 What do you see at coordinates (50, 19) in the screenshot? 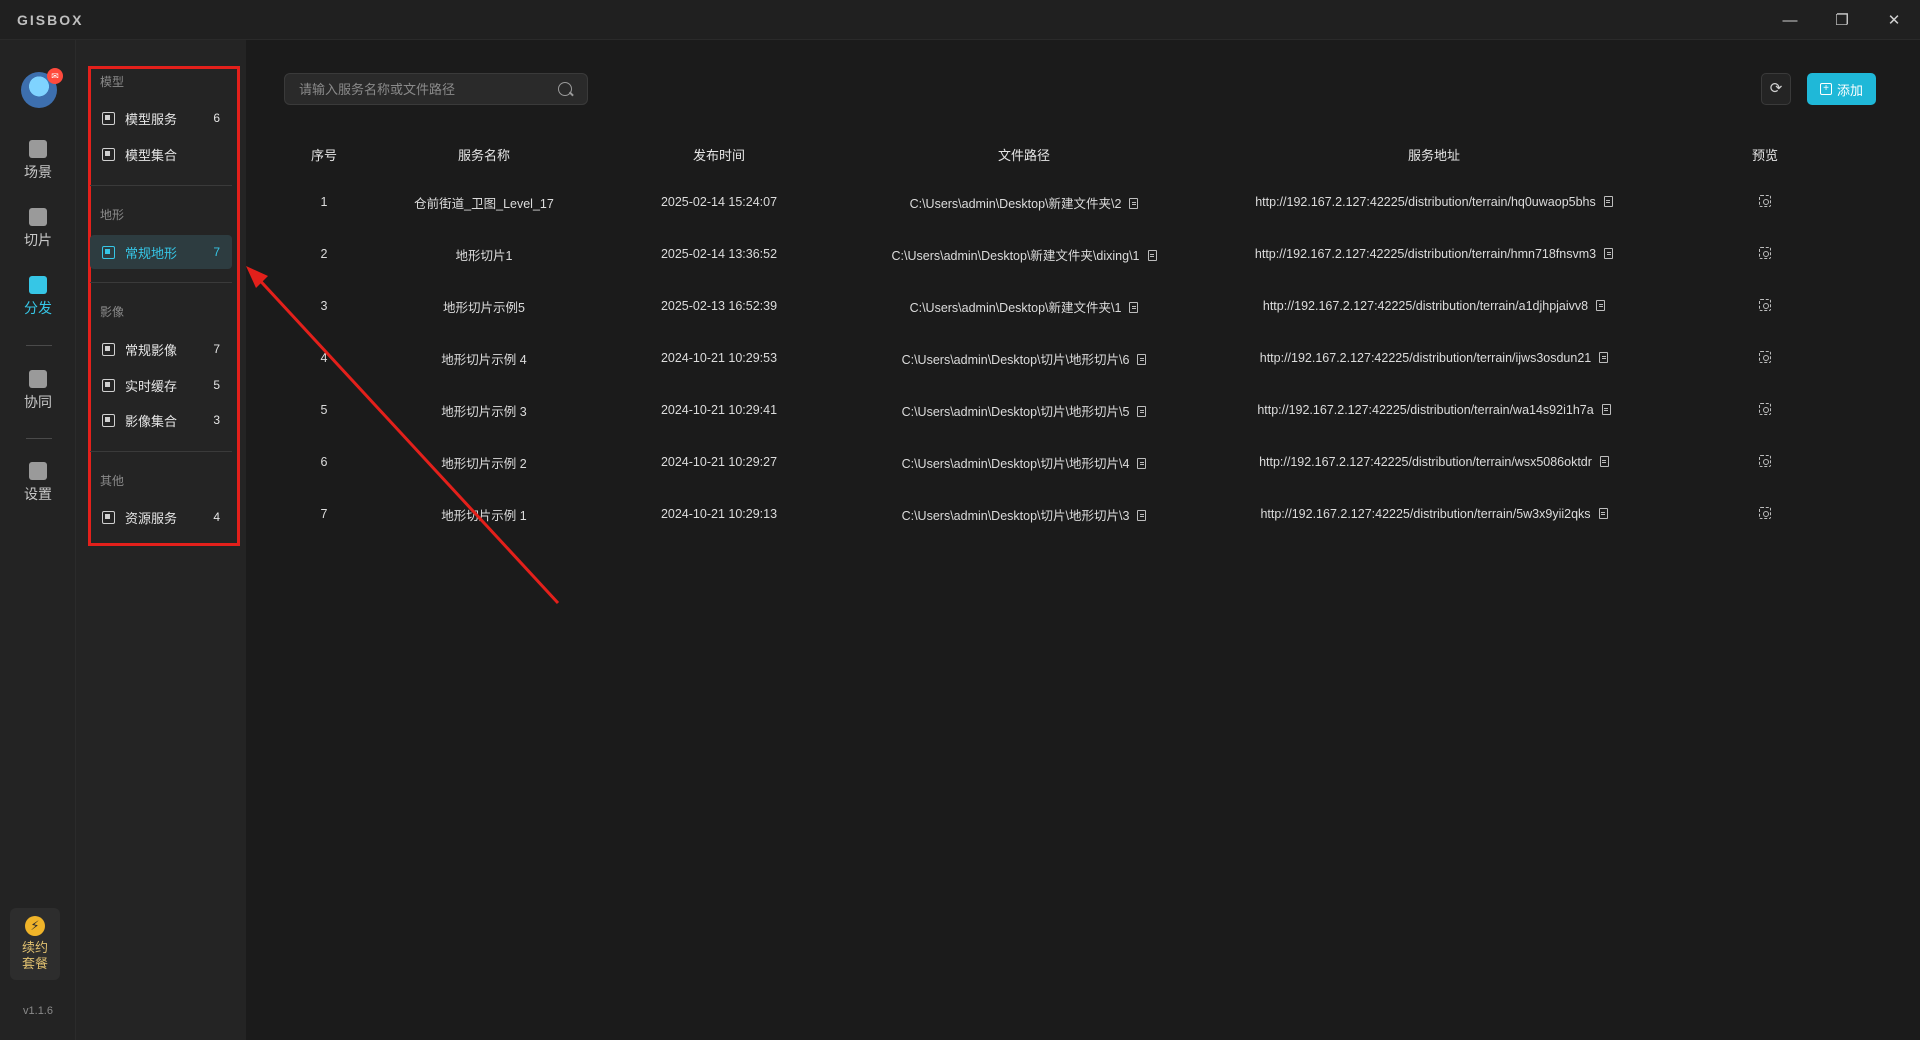
I see `app-logo: GISBOX` at bounding box center [50, 19].